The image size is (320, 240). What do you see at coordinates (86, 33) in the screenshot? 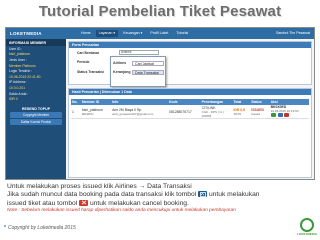
I see `nav-home: Home` at bounding box center [86, 33].